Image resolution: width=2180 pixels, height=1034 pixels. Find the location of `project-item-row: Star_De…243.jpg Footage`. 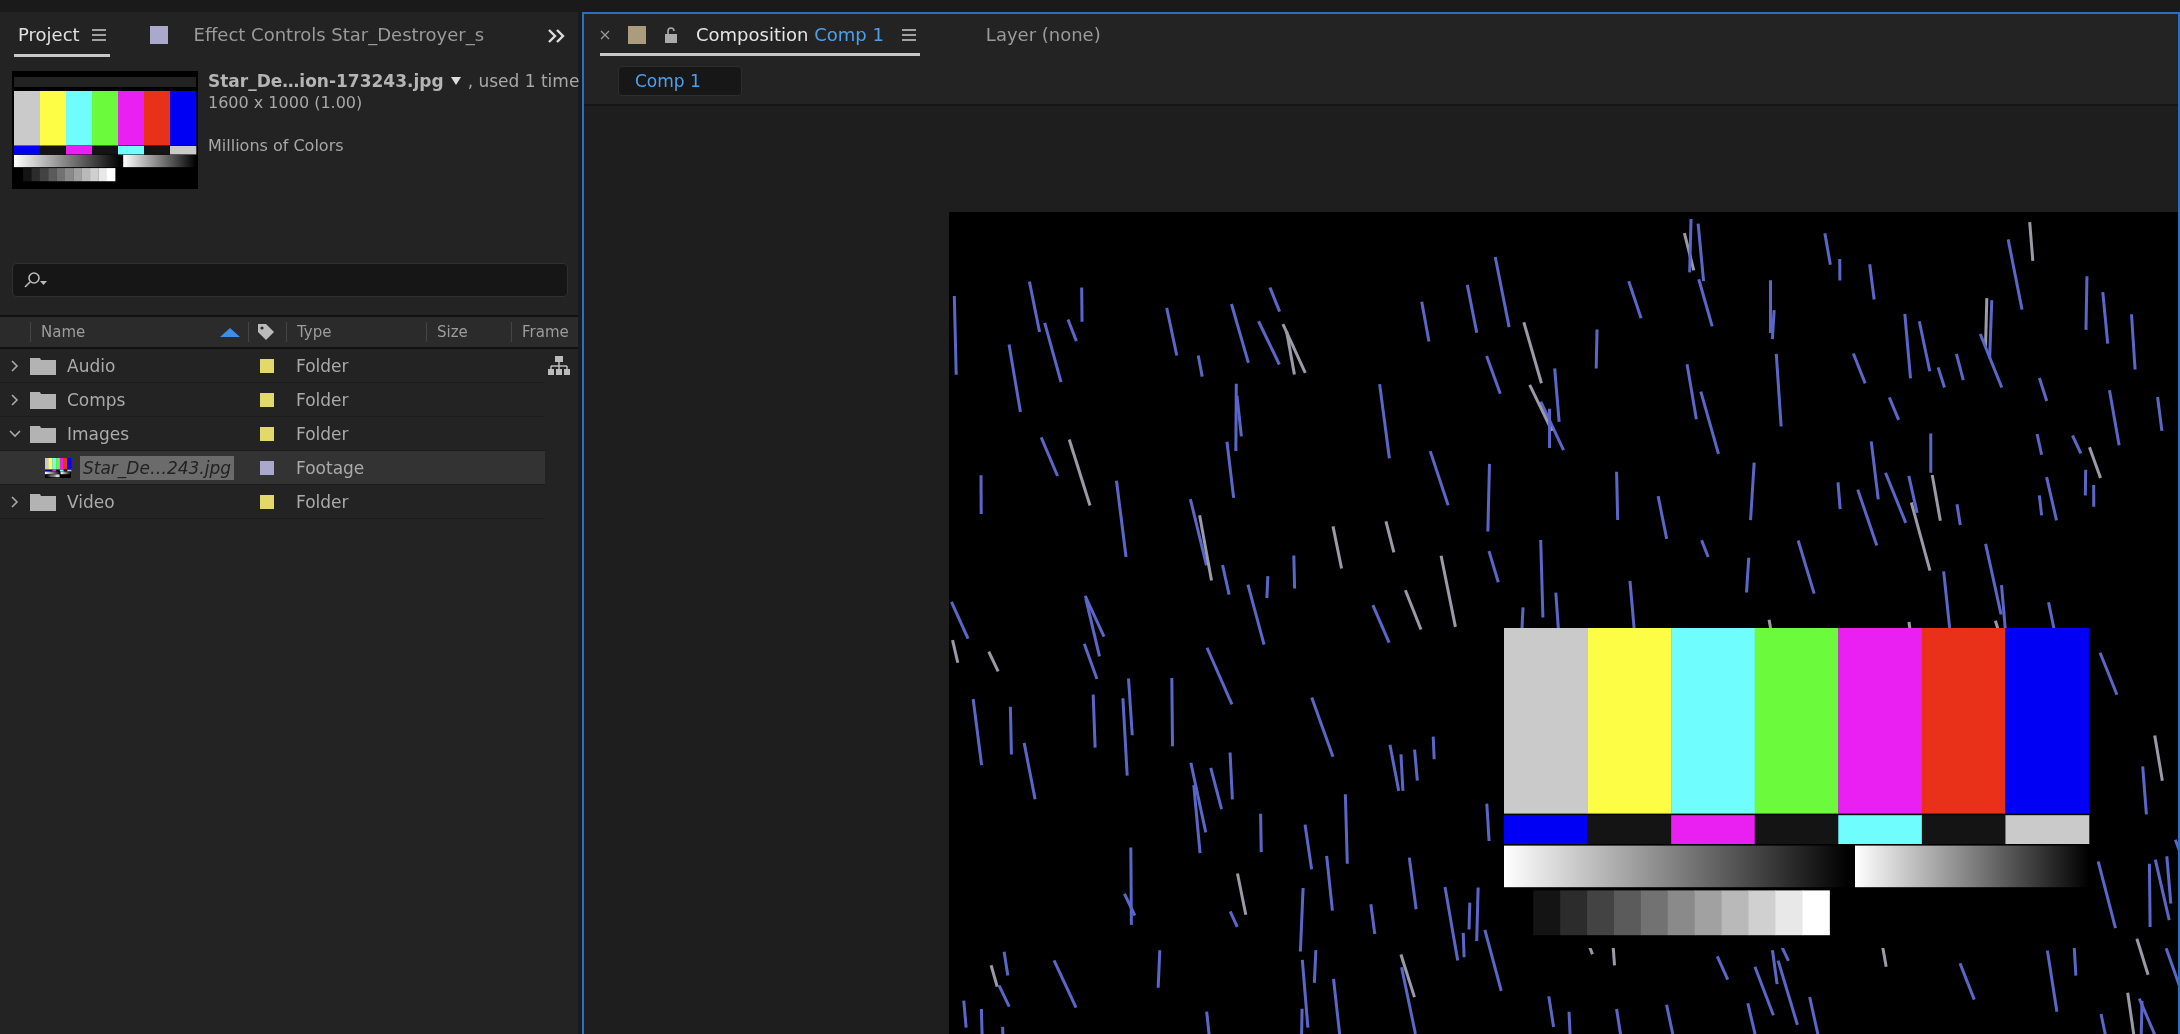

project-item-row: Star_De…243.jpg Footage is located at coordinates (272, 468).